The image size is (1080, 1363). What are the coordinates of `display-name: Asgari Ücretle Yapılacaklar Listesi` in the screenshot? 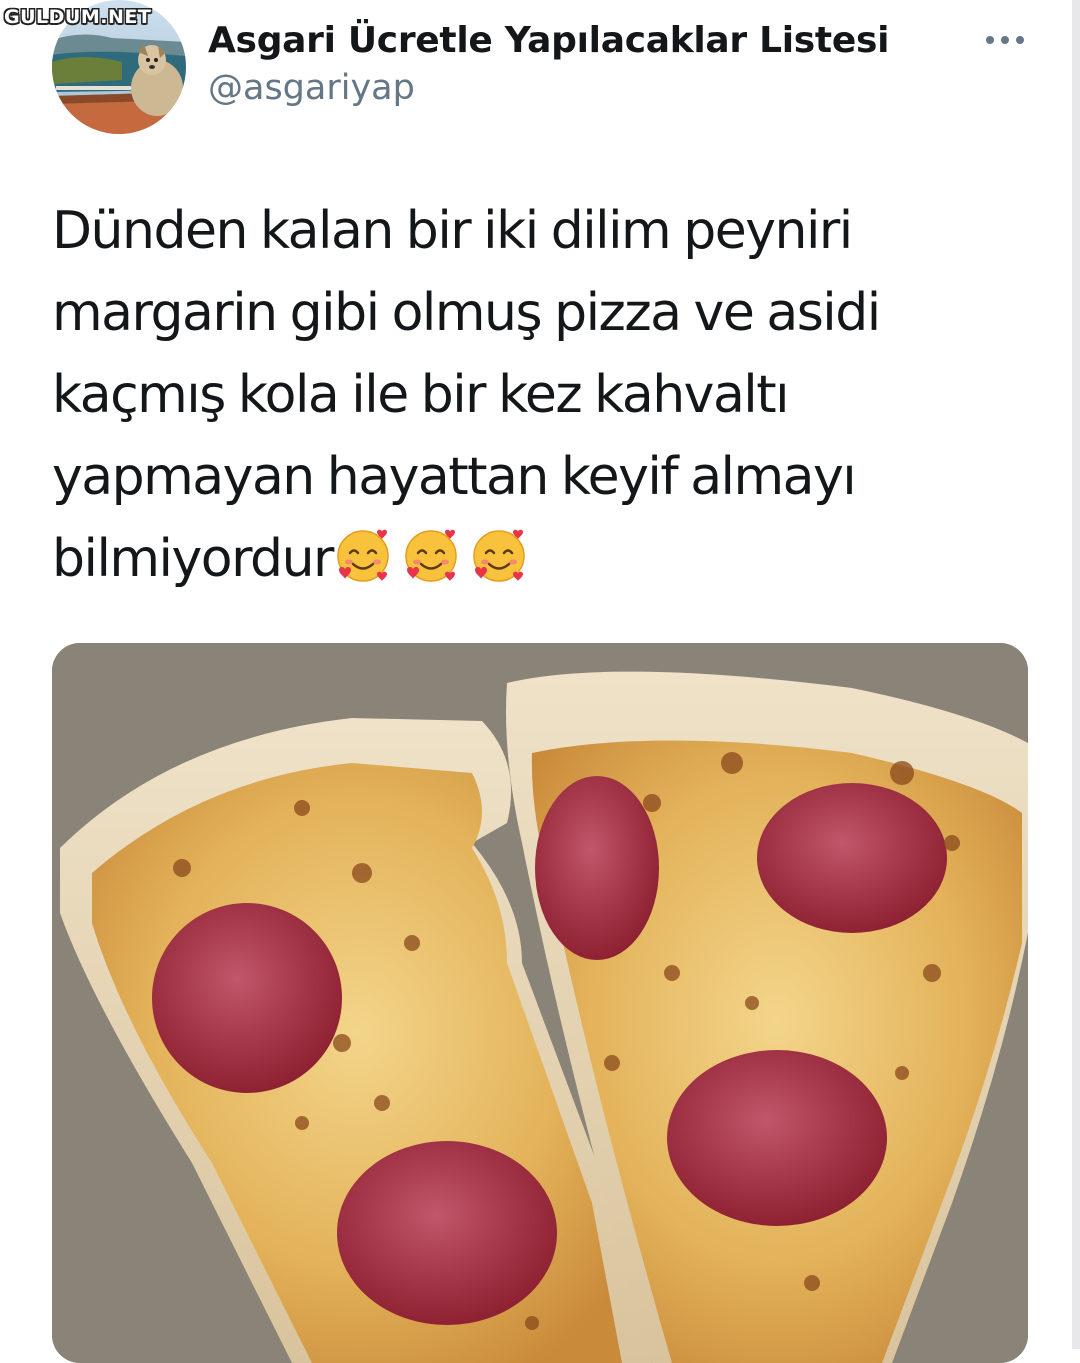 It's located at (548, 40).